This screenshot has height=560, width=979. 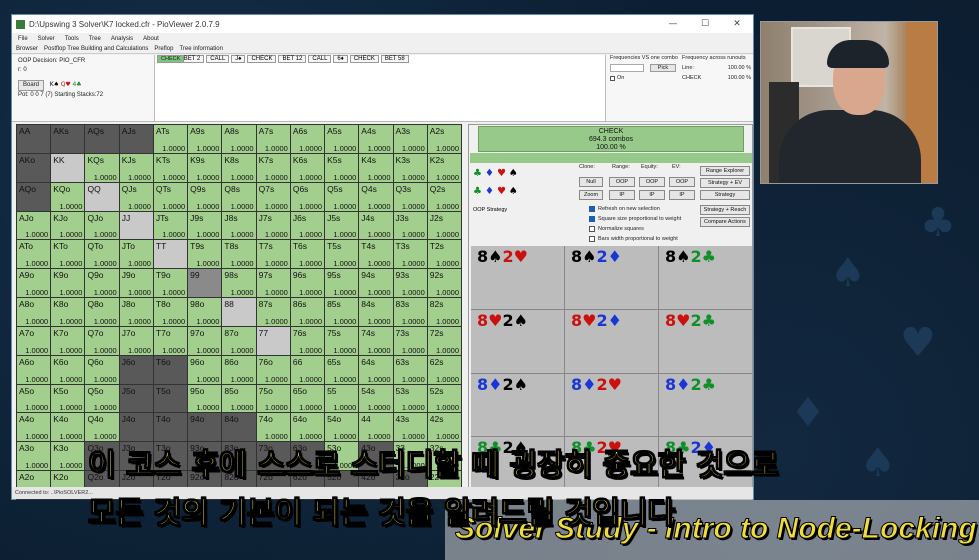 What do you see at coordinates (239, 427) in the screenshot?
I see `hand-cell: 84o` at bounding box center [239, 427].